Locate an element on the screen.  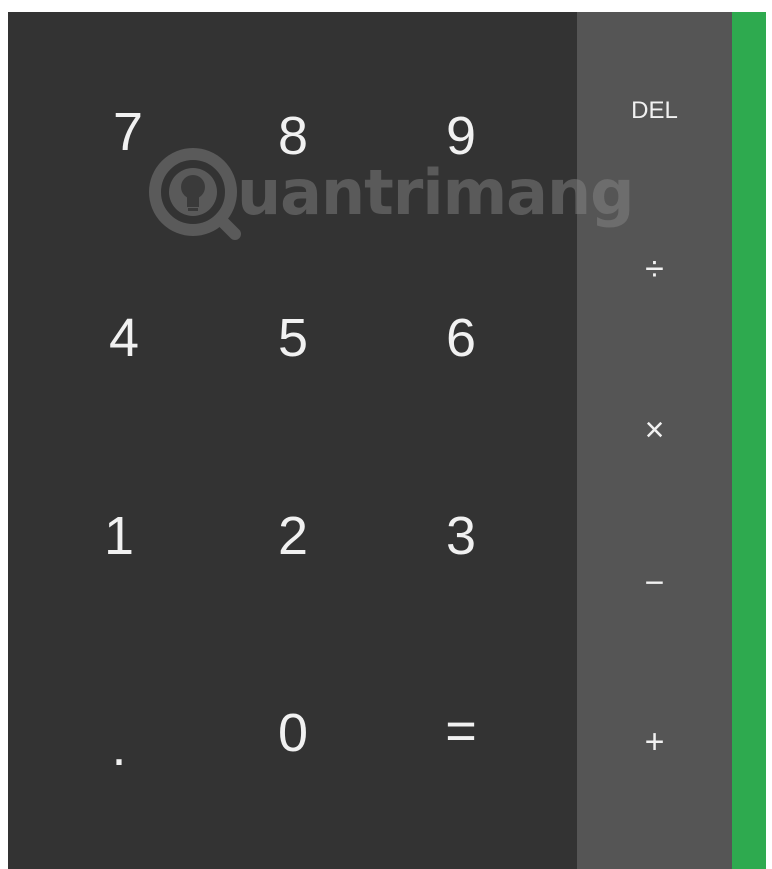
subtract-button: − is located at coordinates (654, 583).